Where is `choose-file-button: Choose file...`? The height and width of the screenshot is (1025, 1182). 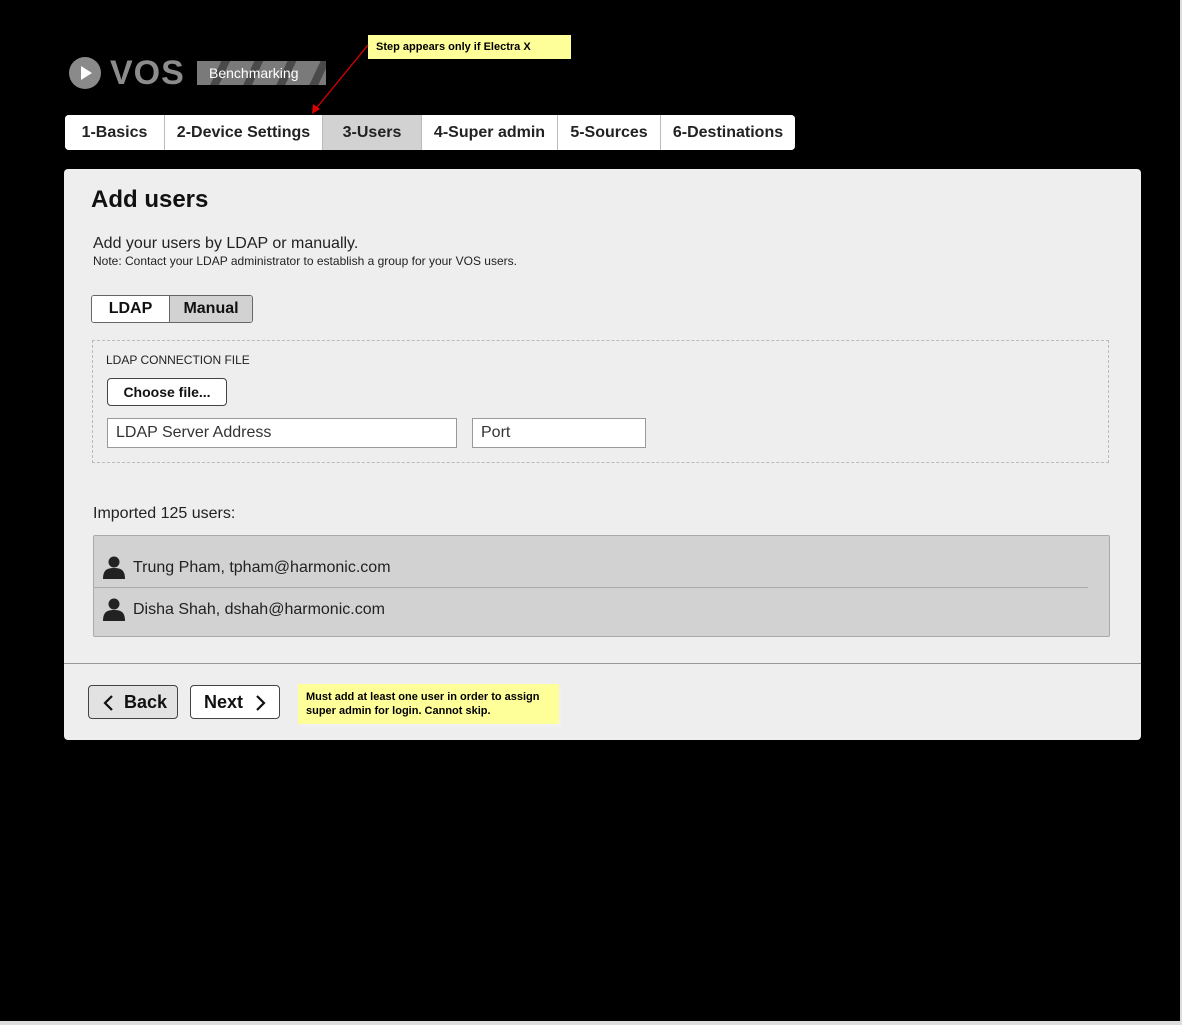 choose-file-button: Choose file... is located at coordinates (167, 392).